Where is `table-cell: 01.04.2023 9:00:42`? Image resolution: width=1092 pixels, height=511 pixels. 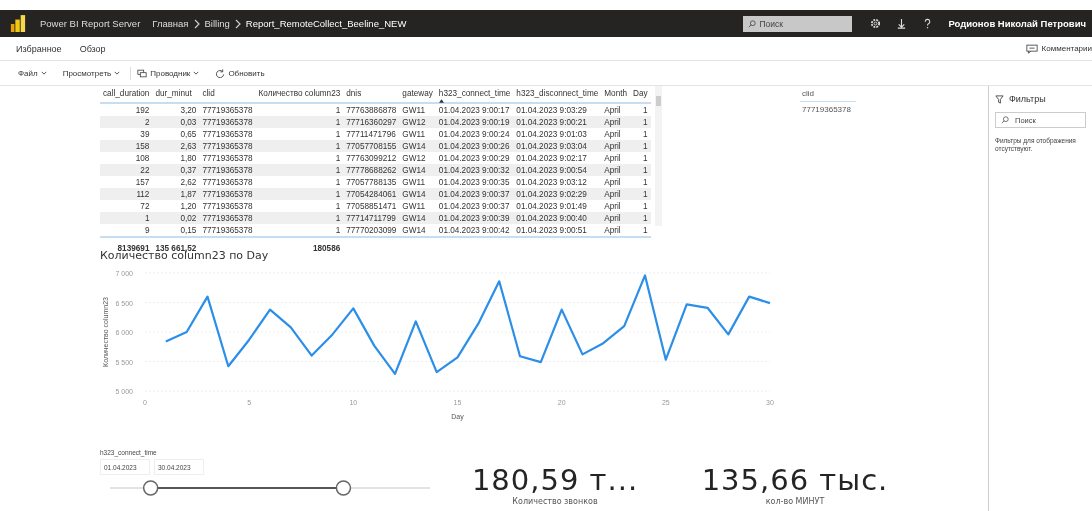 table-cell: 01.04.2023 9:00:42 is located at coordinates (474, 230).